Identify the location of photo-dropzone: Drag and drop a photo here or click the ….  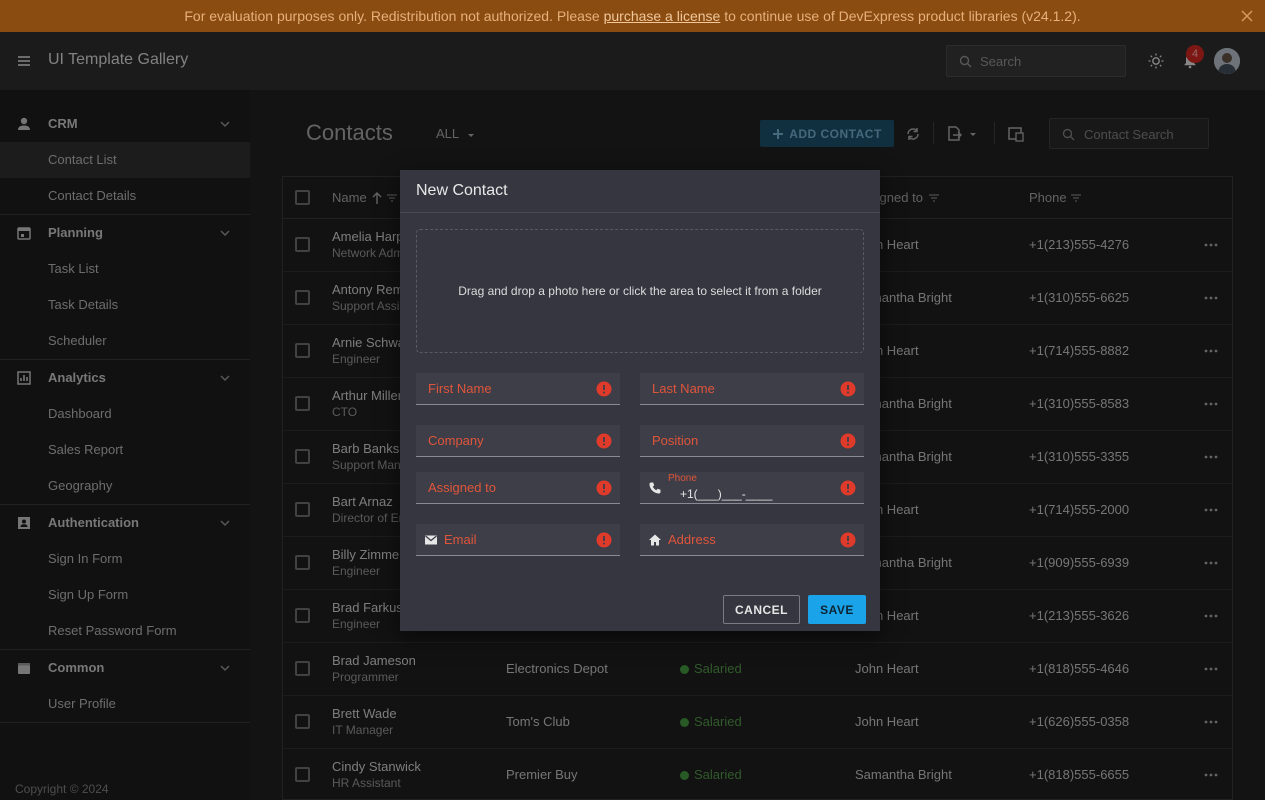
(640, 291).